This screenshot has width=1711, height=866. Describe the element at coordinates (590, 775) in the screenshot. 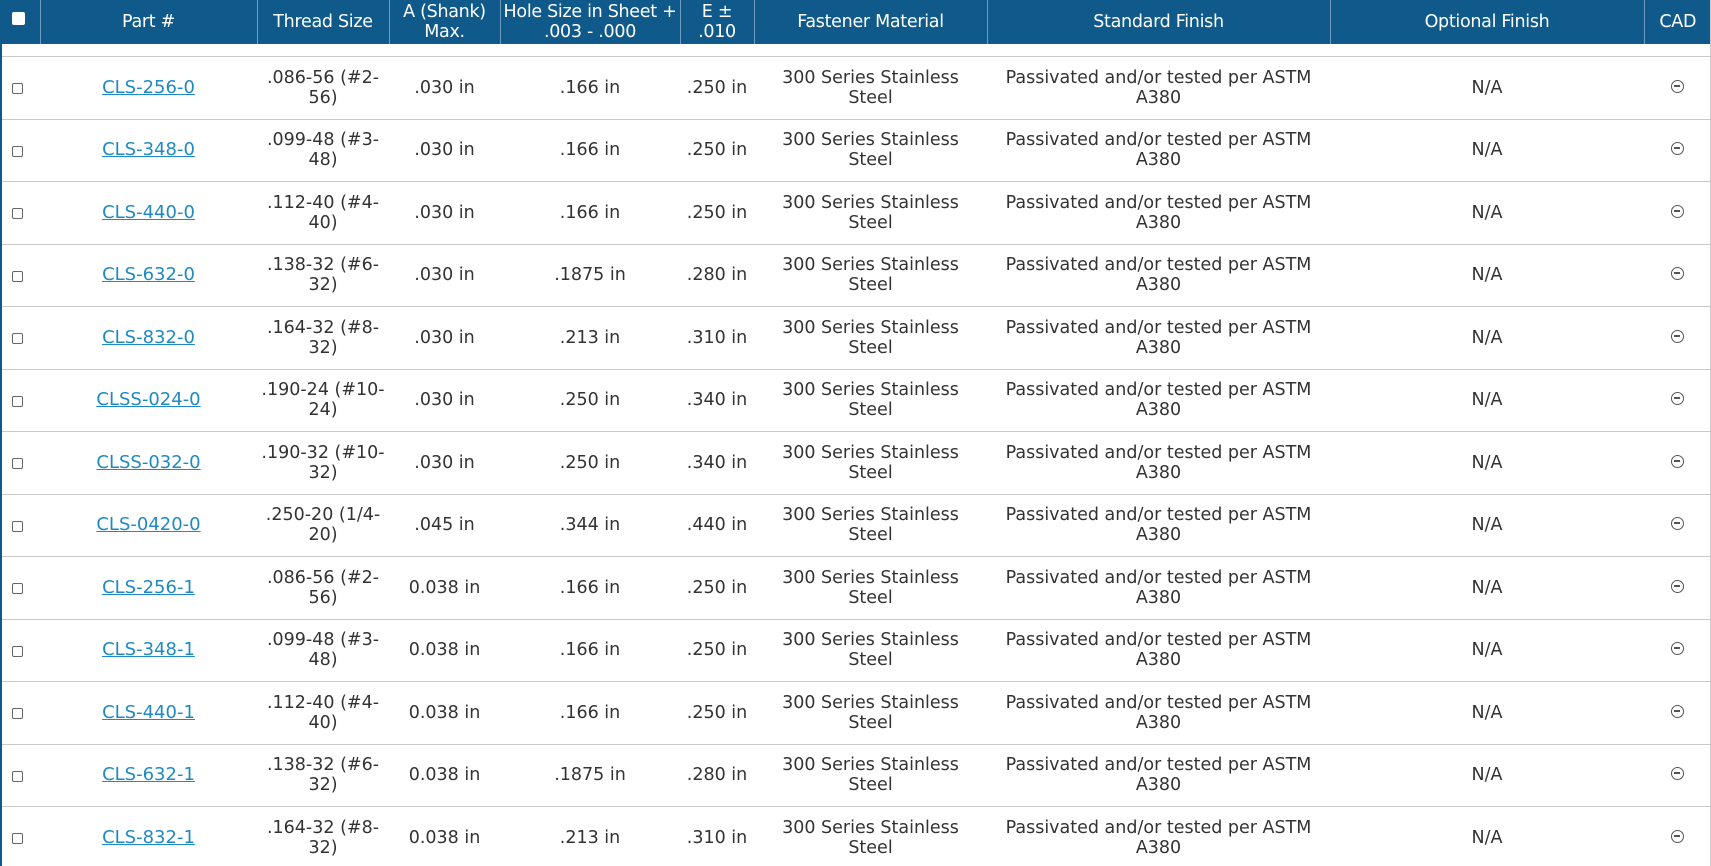

I see `hole-size-cell: .1875 in` at that location.